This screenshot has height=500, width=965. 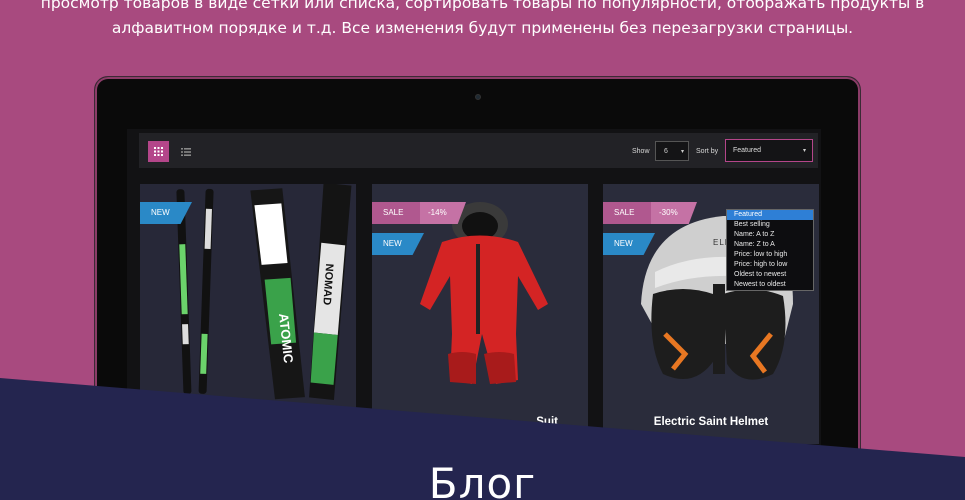 What do you see at coordinates (770, 285) in the screenshot?
I see `sort-option: Newest to oldest` at bounding box center [770, 285].